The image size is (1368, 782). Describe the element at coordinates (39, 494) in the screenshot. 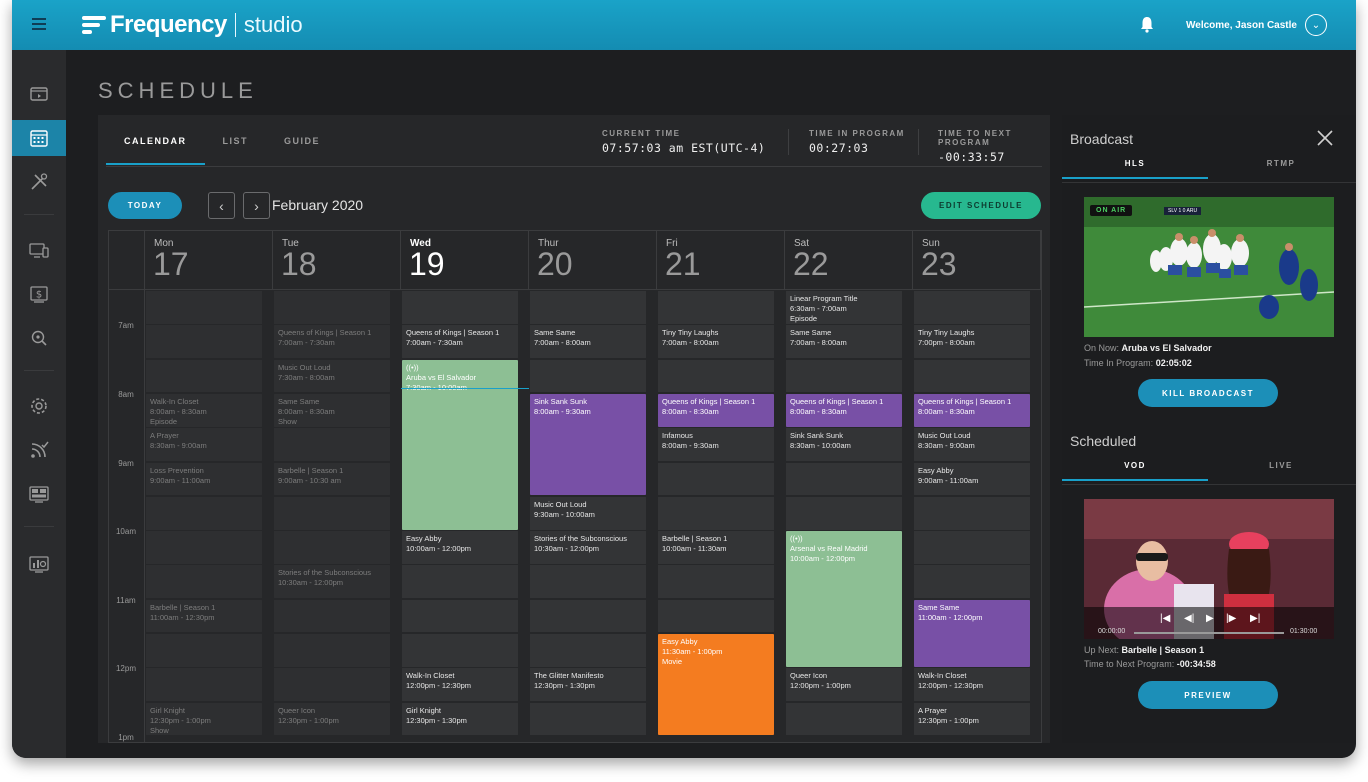

I see `sidebar-item-layouts` at that location.